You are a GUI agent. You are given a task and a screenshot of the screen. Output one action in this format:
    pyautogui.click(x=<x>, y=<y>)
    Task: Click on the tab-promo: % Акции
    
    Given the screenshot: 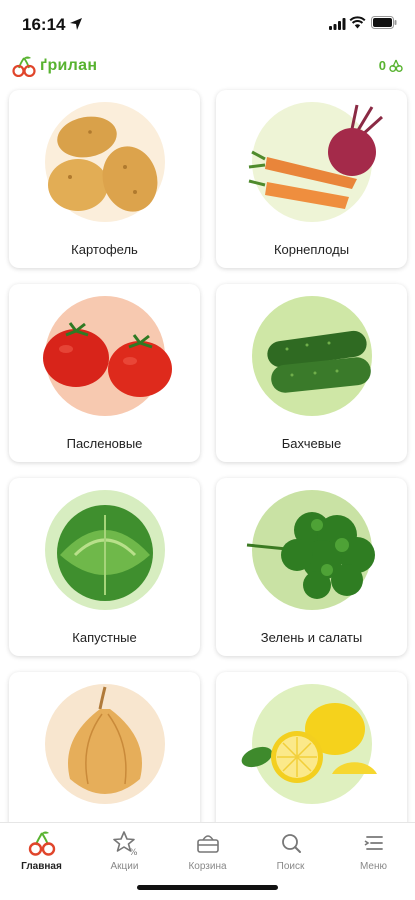 What is the action you would take?
    pyautogui.click(x=124, y=850)
    